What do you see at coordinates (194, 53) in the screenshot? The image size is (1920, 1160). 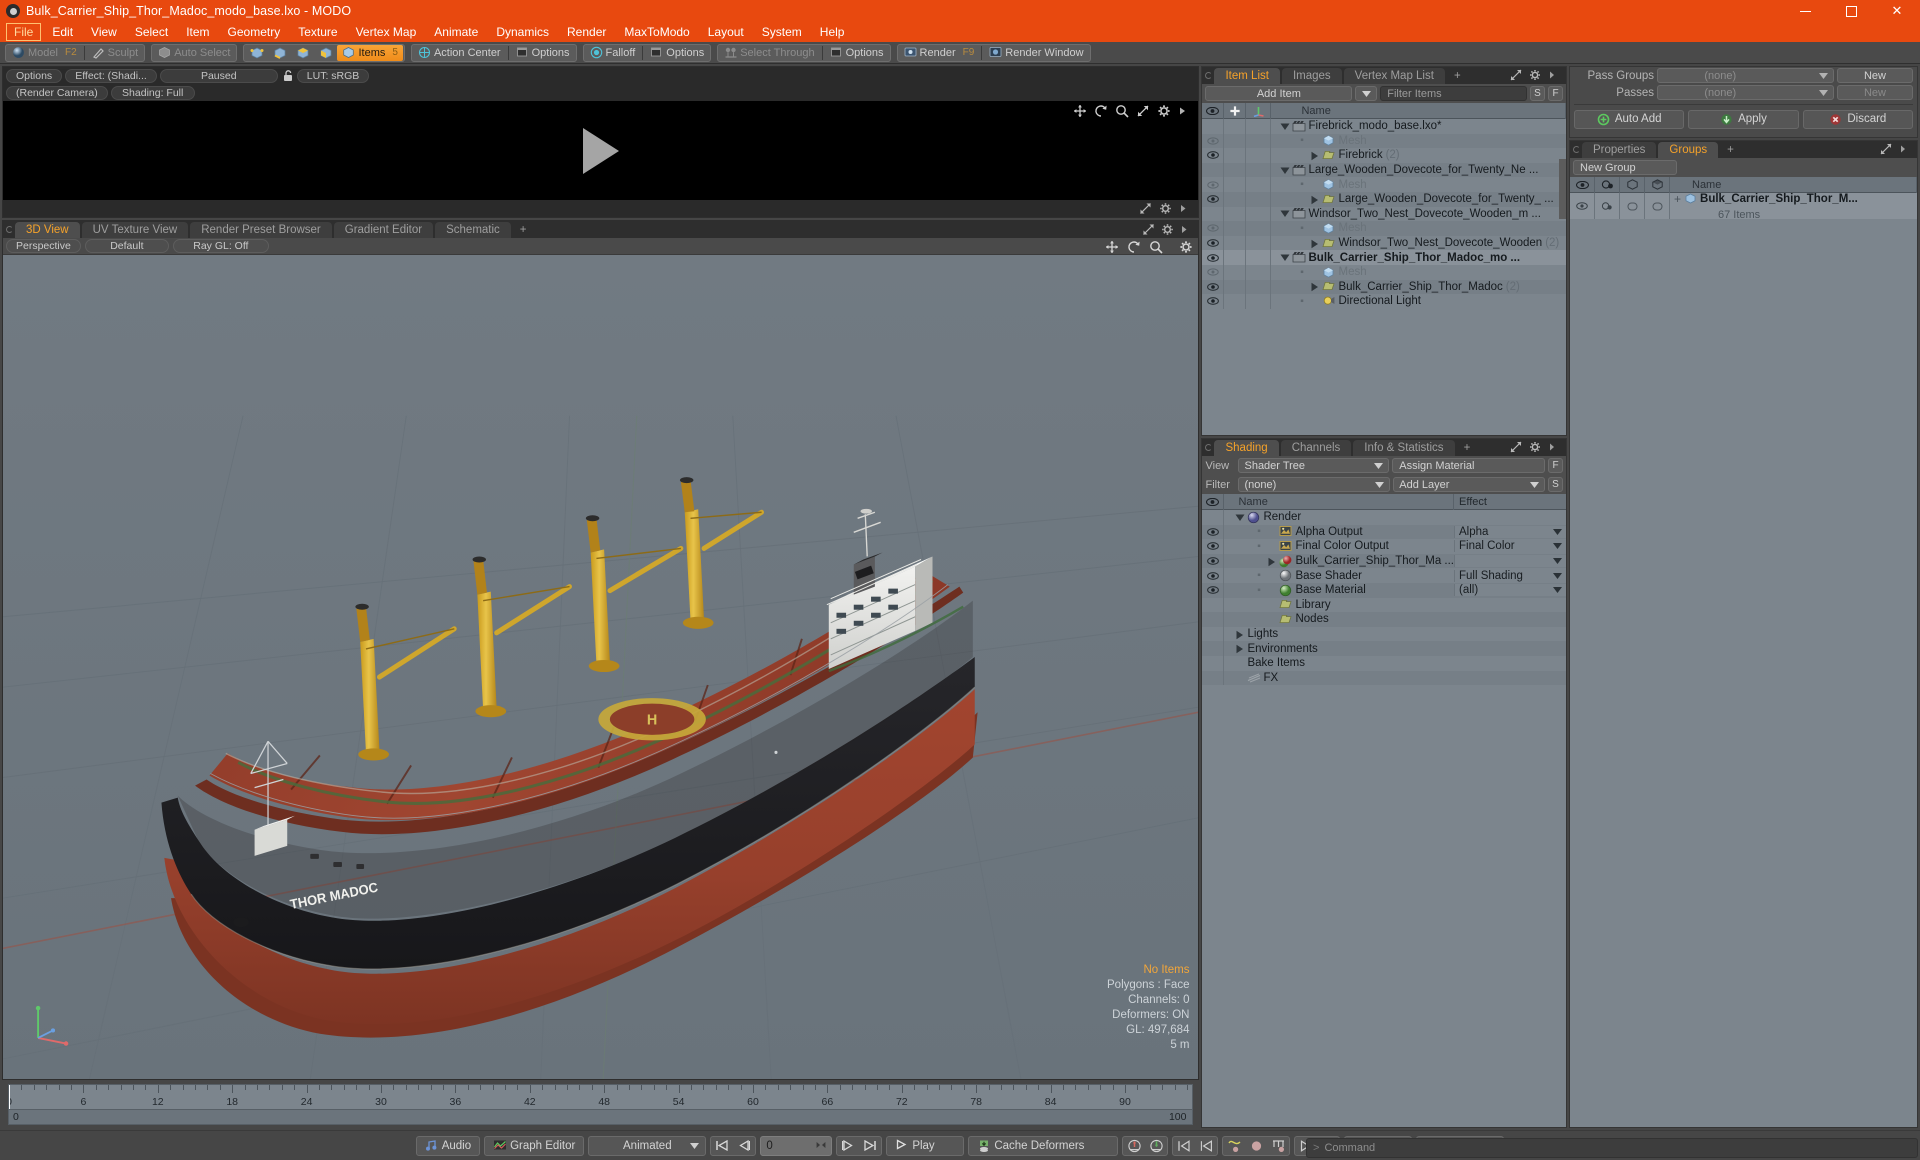 I see `auto-select-button: Auto Select` at bounding box center [194, 53].